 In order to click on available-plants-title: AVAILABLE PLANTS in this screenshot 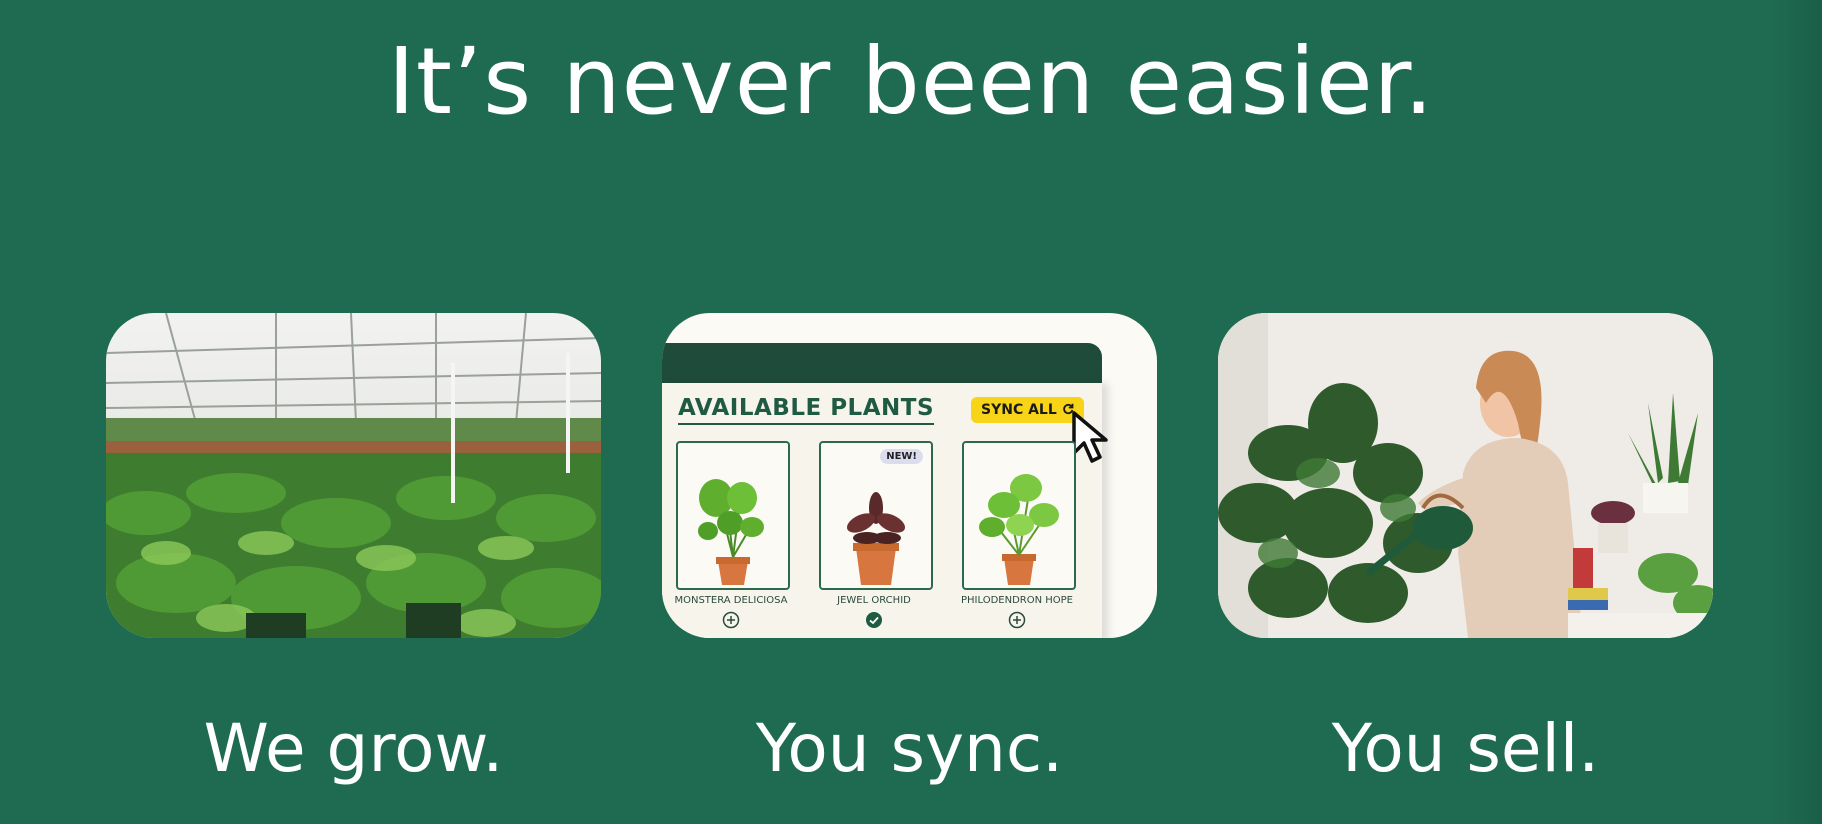, I will do `click(806, 410)`.